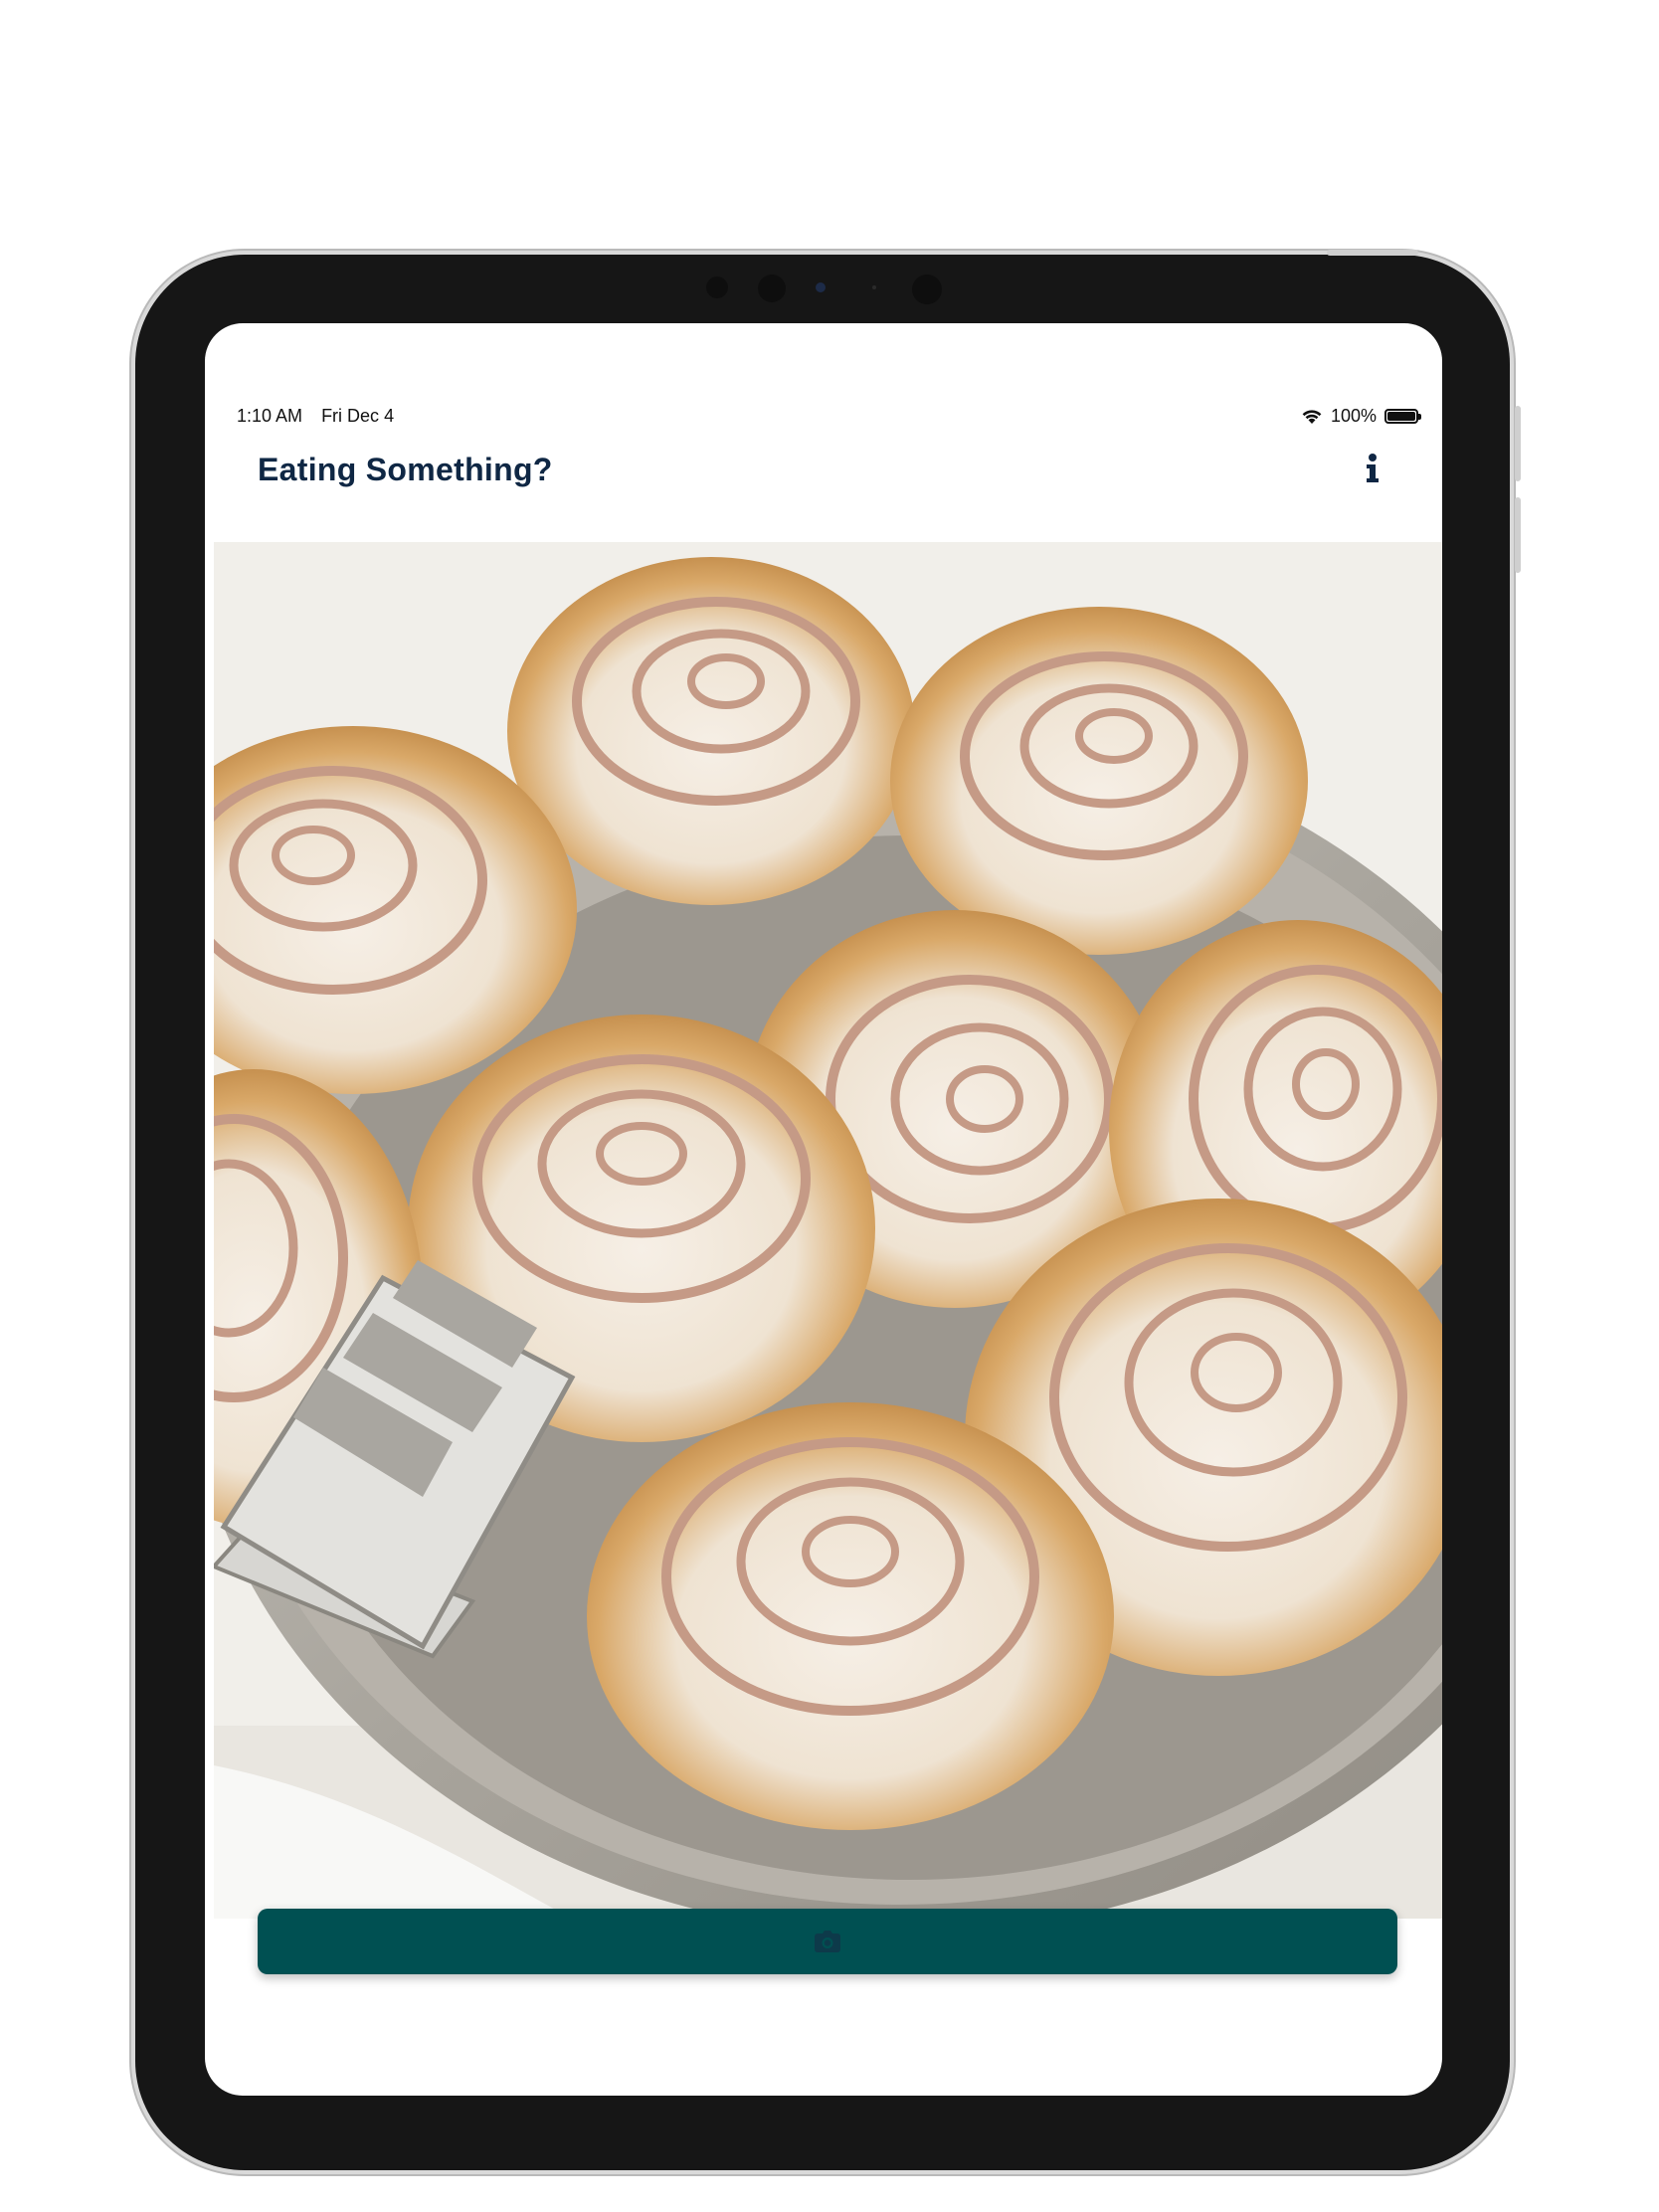 The image size is (1659, 2212). I want to click on power-button, so click(1372, 253).